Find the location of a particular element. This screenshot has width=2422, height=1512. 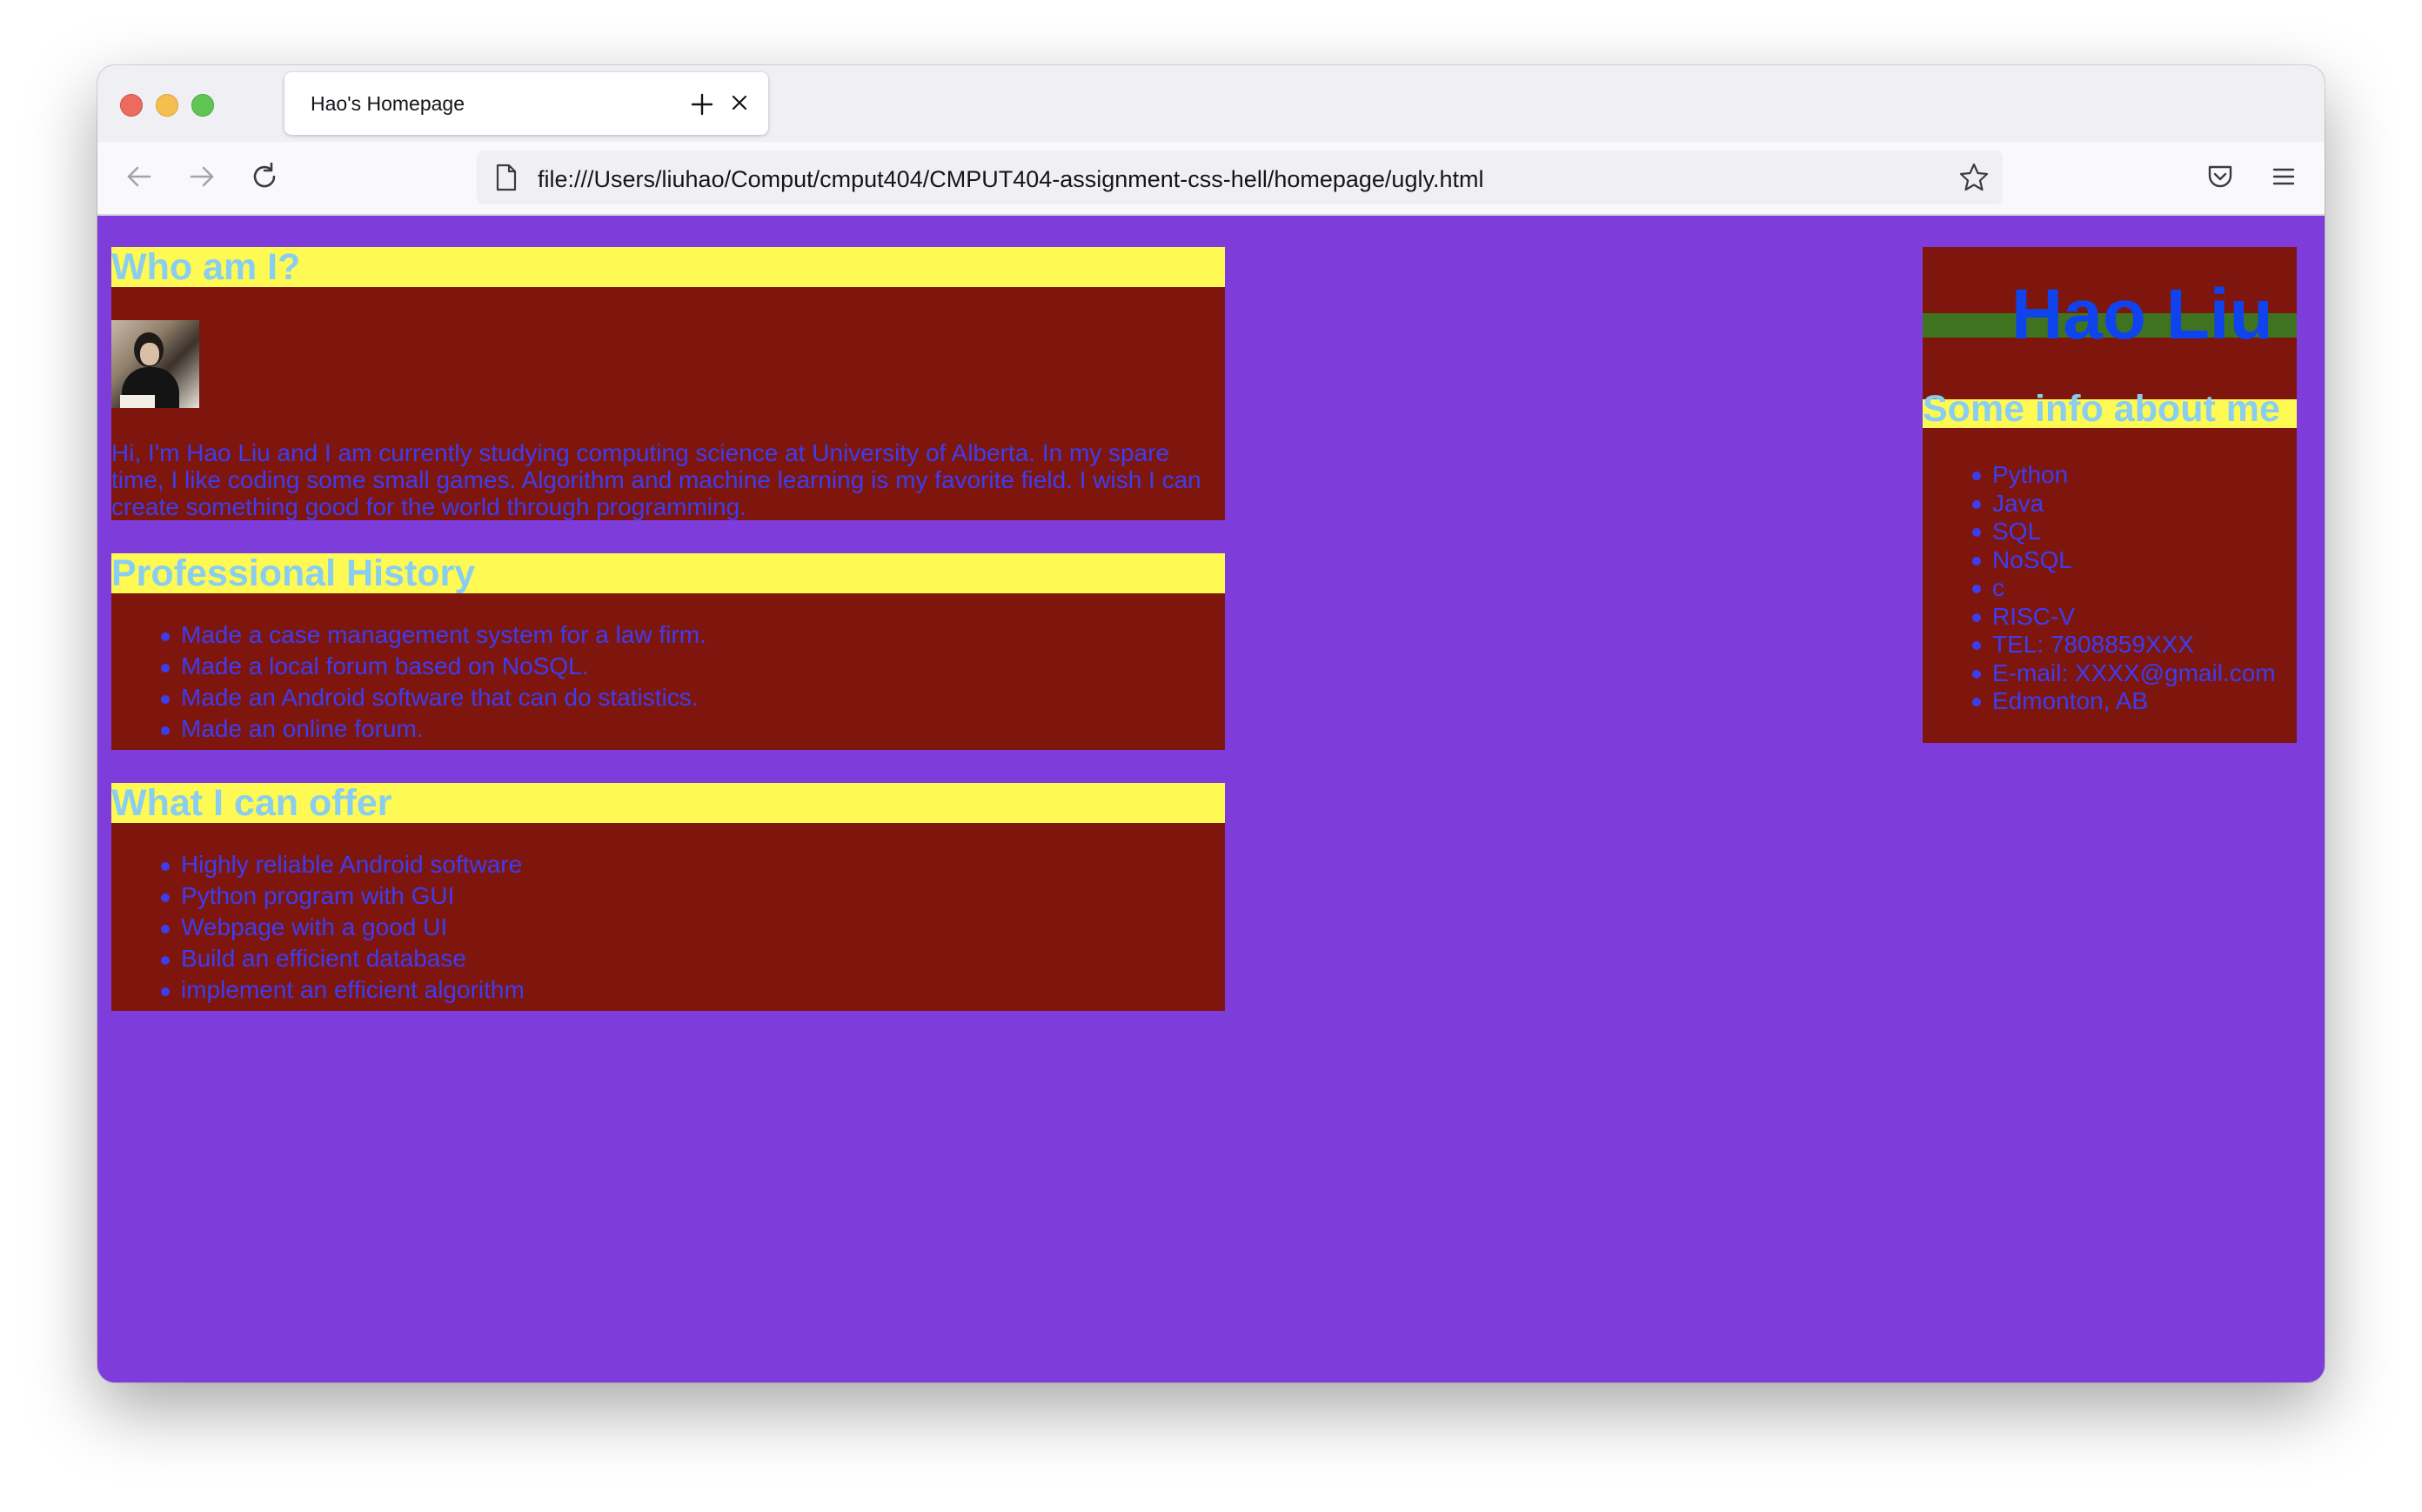

list-item: SQL is located at coordinates (2124, 532).